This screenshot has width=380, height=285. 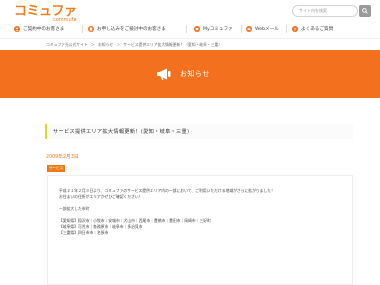 I want to click on megaphone-icon, so click(x=164, y=74).